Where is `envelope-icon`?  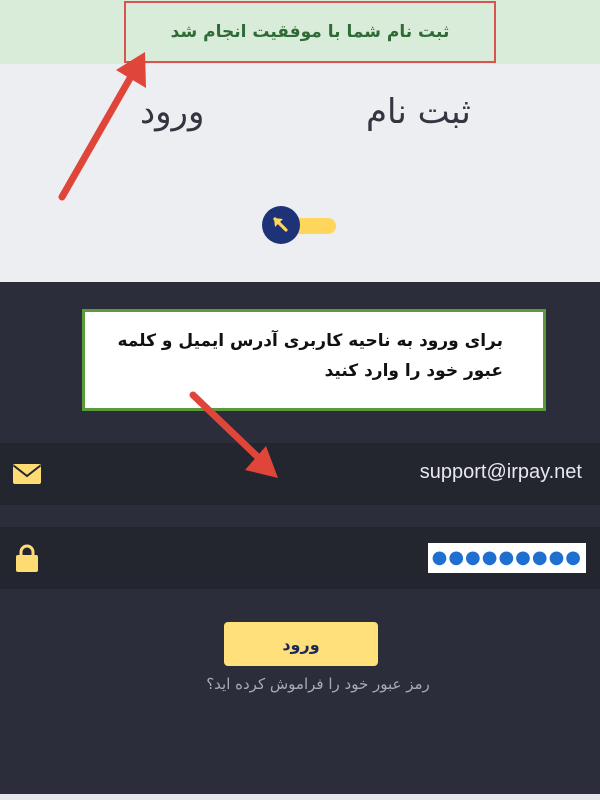
envelope-icon is located at coordinates (27, 474).